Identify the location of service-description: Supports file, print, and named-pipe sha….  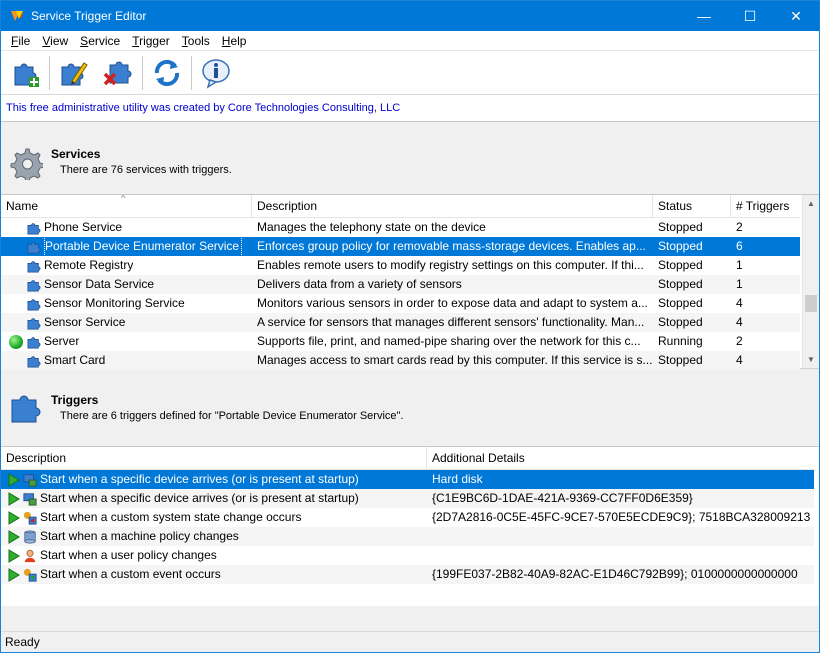
(449, 341).